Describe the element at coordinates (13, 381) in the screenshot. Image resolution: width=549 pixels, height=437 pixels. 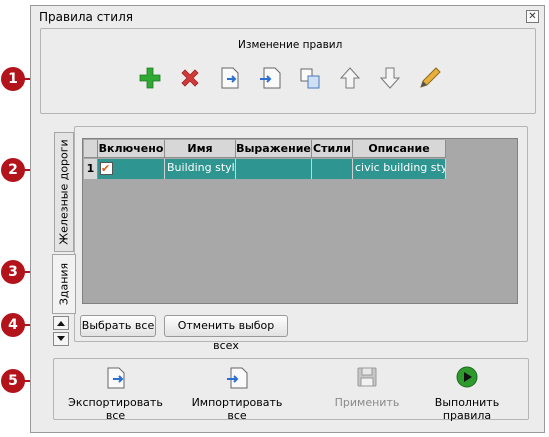
I see `callout-5: 5` at that location.